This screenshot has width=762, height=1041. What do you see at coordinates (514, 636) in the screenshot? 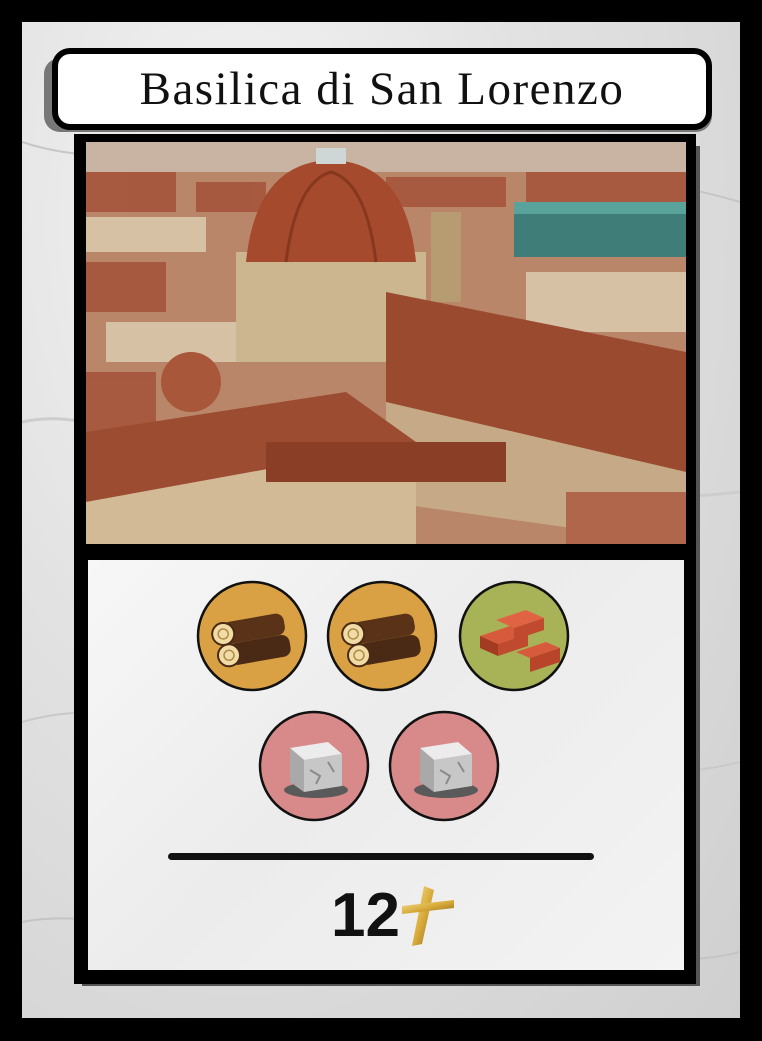
I see `bricks-icon` at bounding box center [514, 636].